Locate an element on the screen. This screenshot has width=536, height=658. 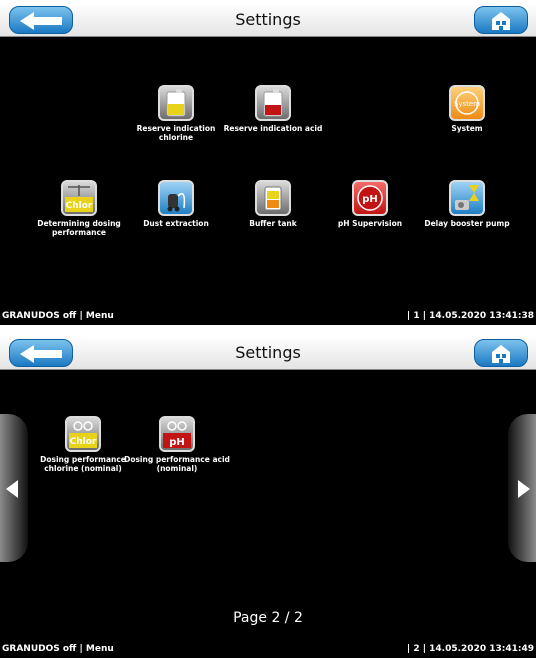
chevron-right-icon is located at coordinates (524, 489).